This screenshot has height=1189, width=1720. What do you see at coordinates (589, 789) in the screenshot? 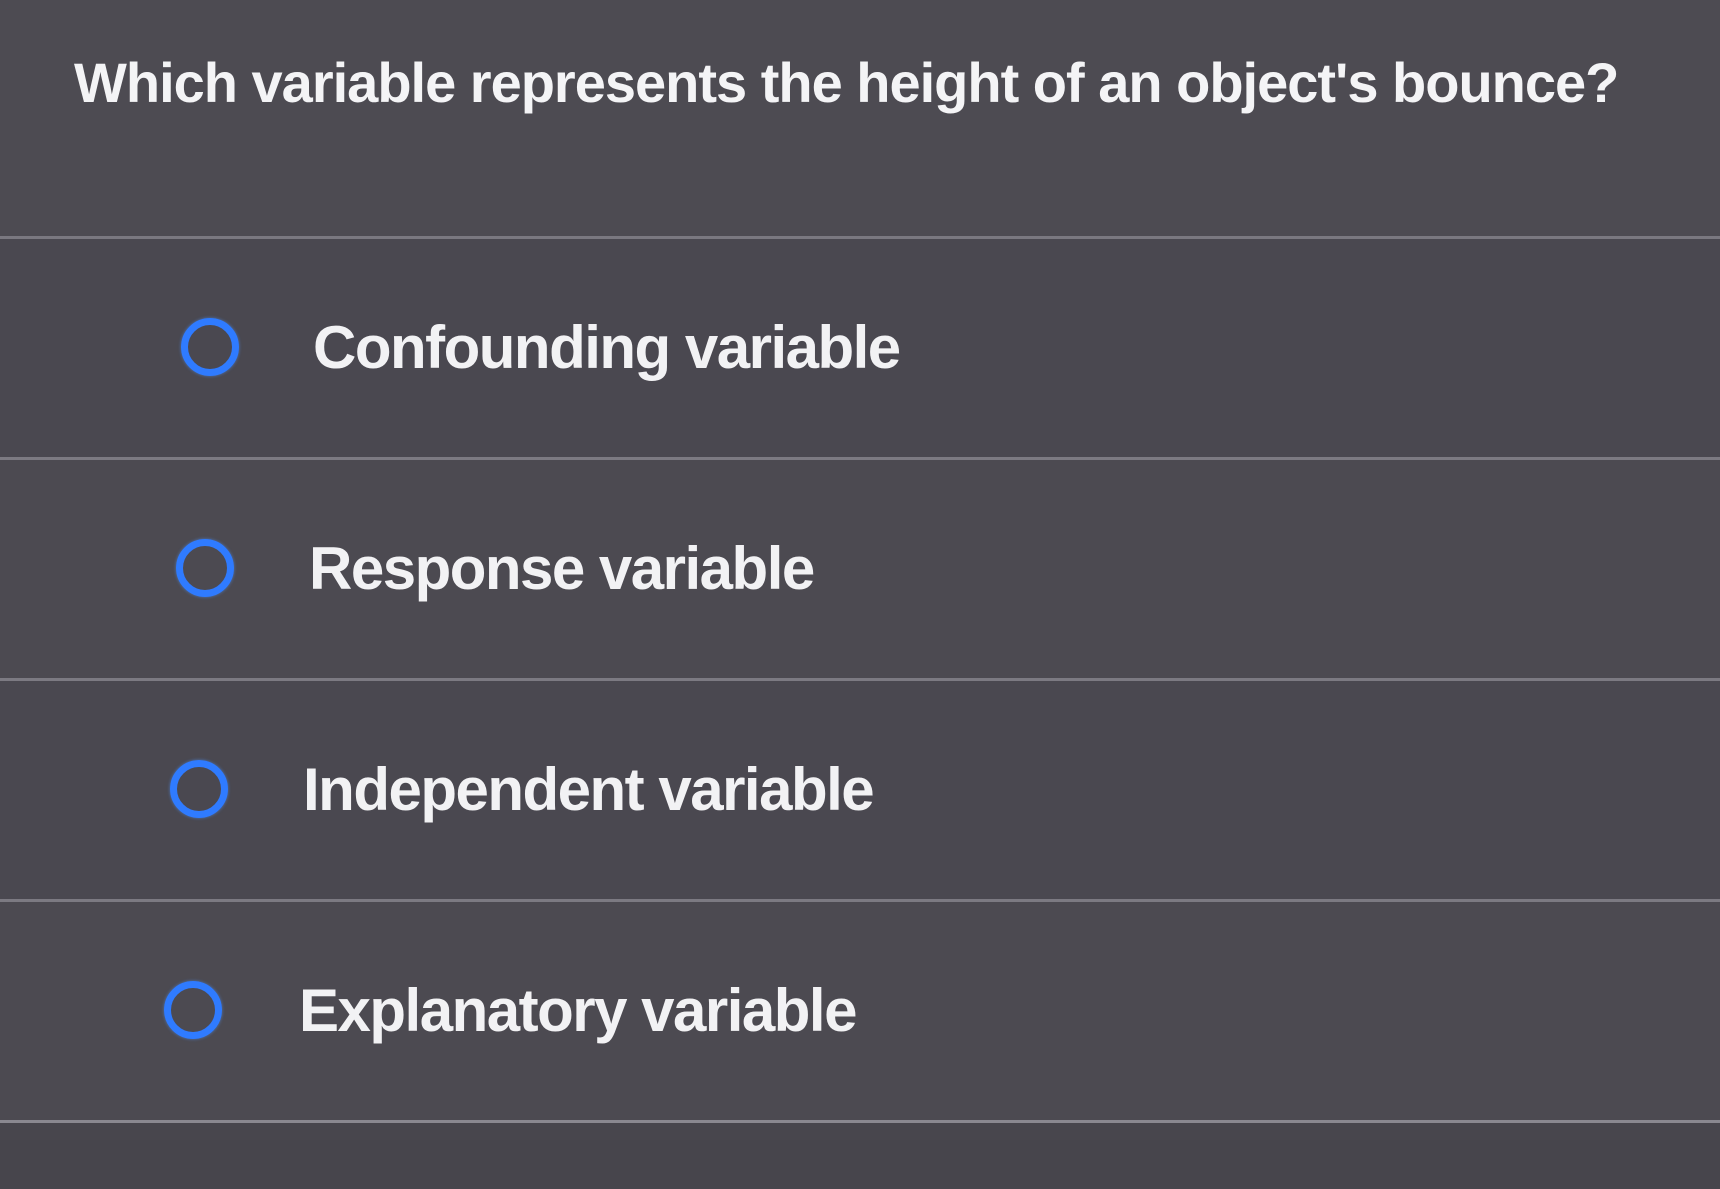
I see `answer-label: Independent variable` at bounding box center [589, 789].